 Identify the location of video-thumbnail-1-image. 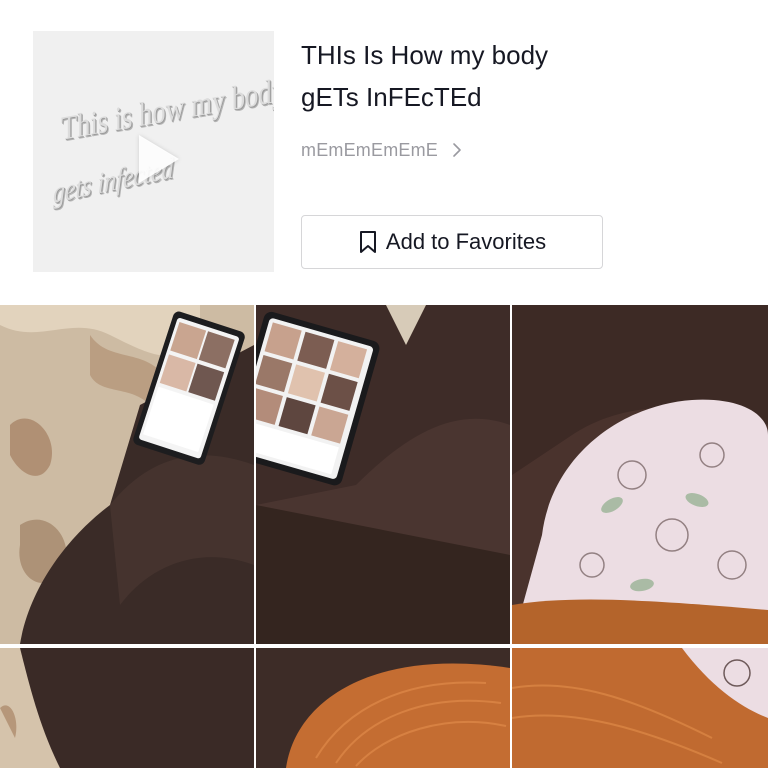
(127, 474).